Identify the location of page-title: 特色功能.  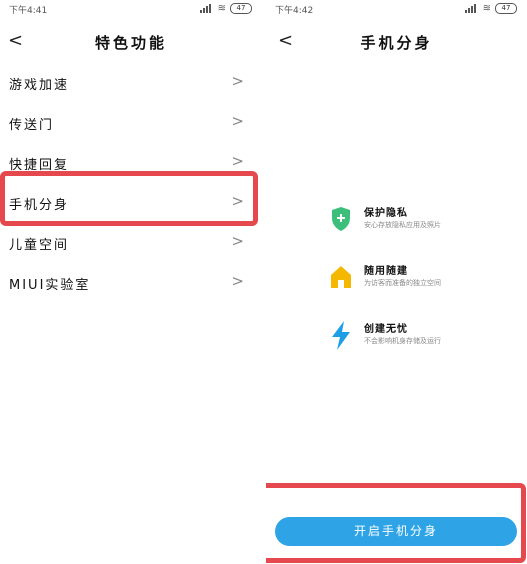
(130, 43).